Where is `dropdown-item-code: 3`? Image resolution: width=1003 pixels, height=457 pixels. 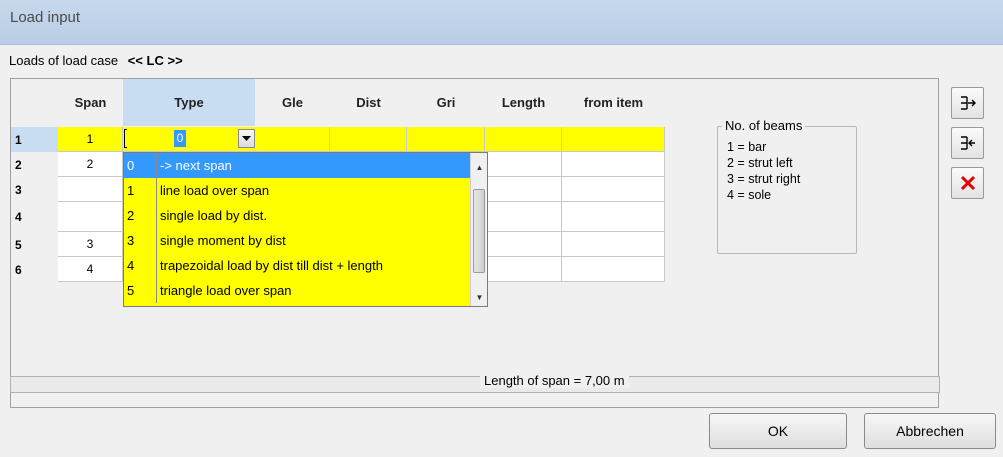 dropdown-item-code: 3 is located at coordinates (140, 240).